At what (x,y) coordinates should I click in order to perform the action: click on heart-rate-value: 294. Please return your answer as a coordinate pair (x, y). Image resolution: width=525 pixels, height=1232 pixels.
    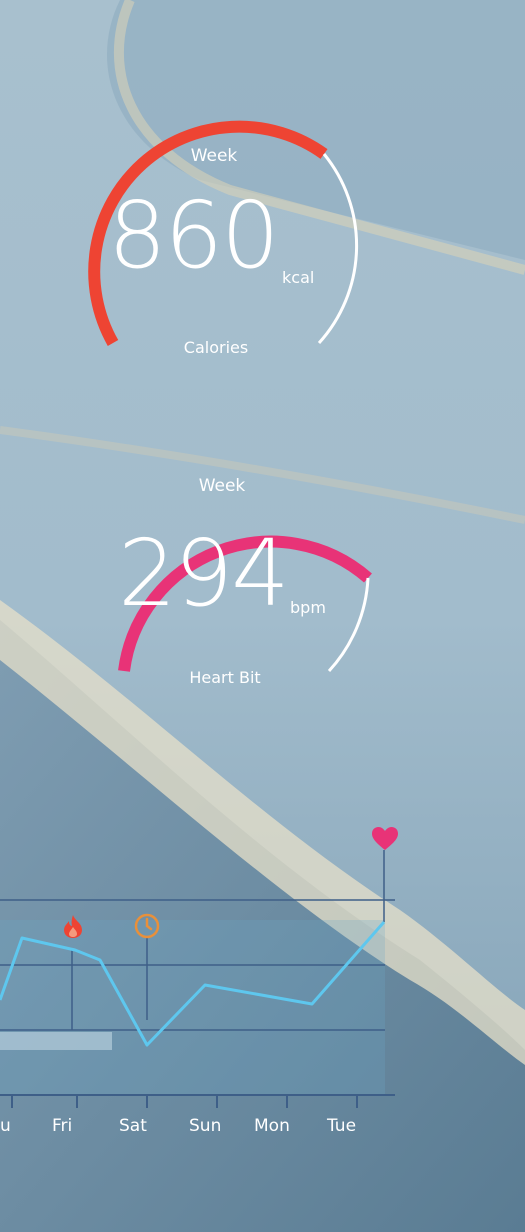
    Looking at the image, I should click on (204, 573).